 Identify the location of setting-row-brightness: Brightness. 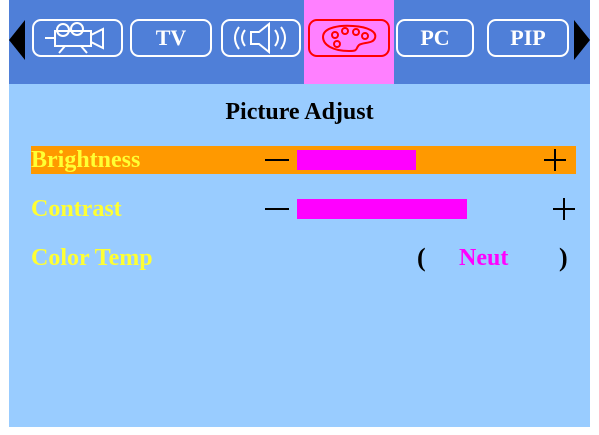
(303, 160).